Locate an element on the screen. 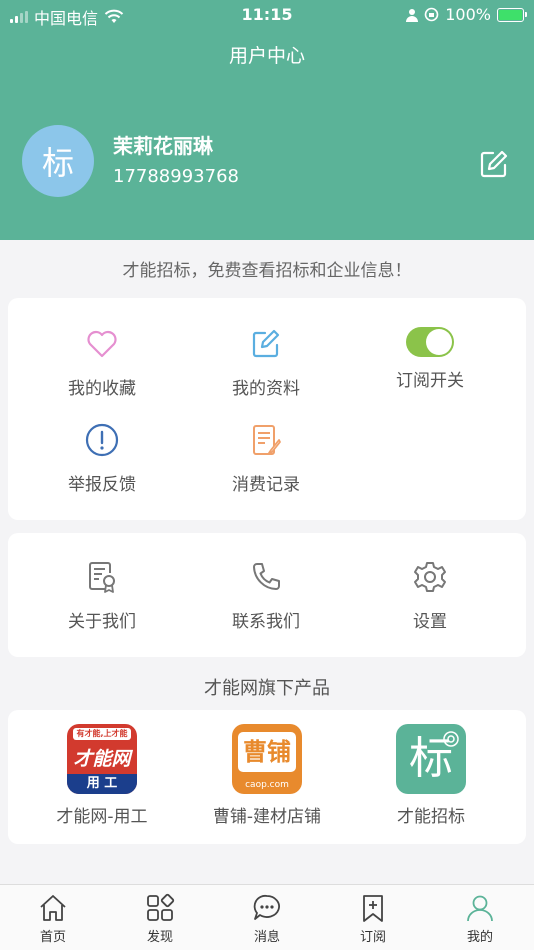  tab-label: 订阅 is located at coordinates (372, 937).